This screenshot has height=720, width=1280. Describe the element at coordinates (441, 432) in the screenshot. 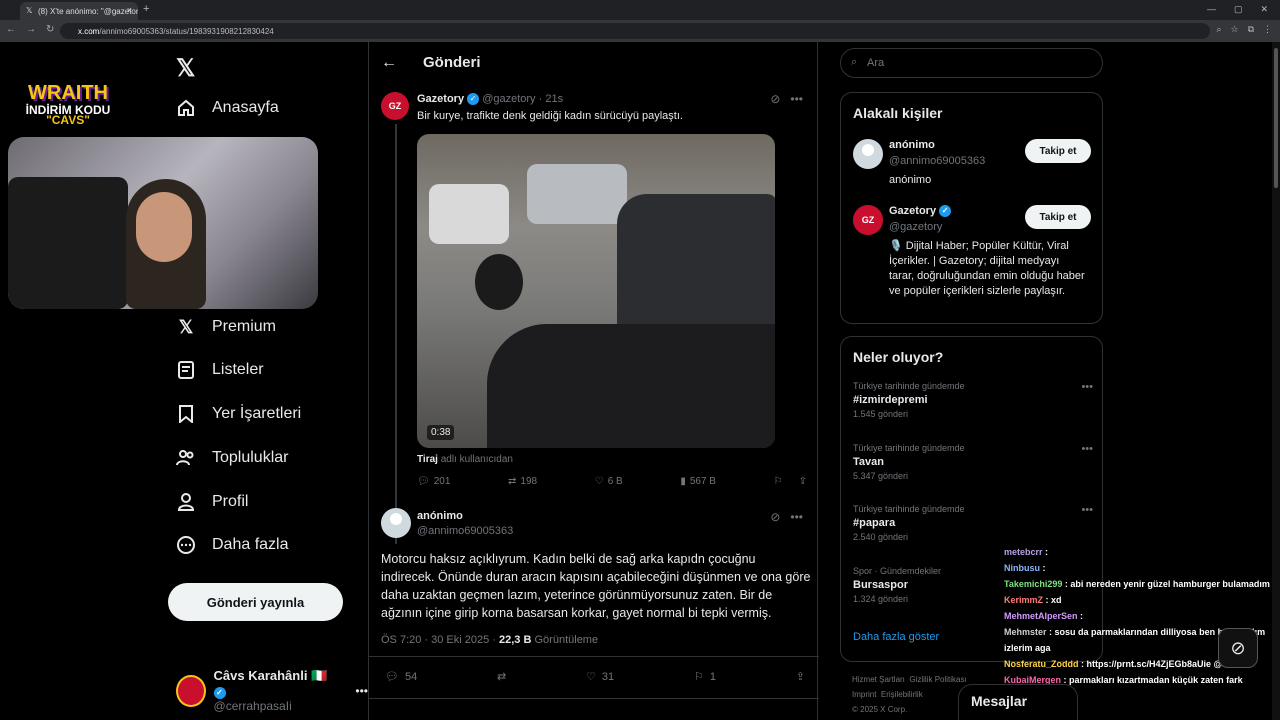

I see `video-duration: 0:38` at that location.